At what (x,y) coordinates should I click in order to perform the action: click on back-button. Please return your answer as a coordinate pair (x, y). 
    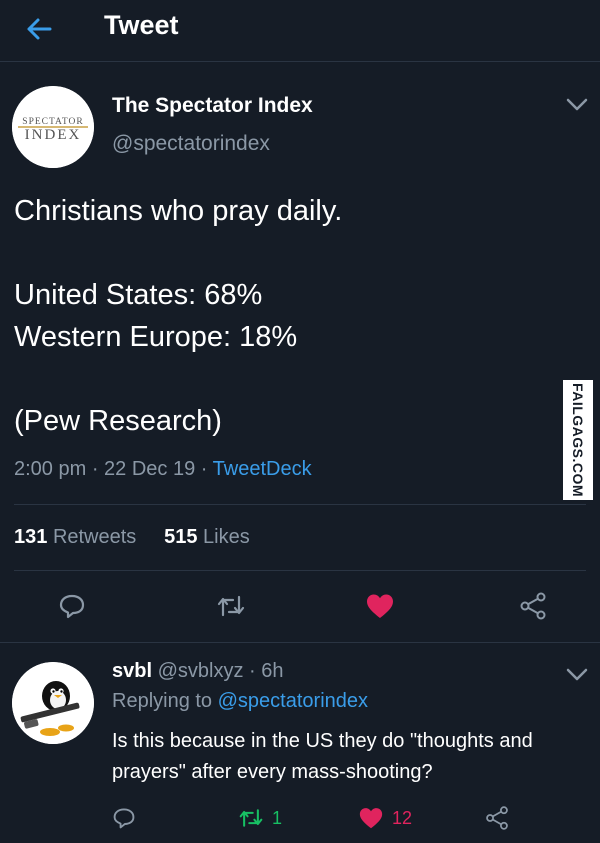
    Looking at the image, I should click on (39, 29).